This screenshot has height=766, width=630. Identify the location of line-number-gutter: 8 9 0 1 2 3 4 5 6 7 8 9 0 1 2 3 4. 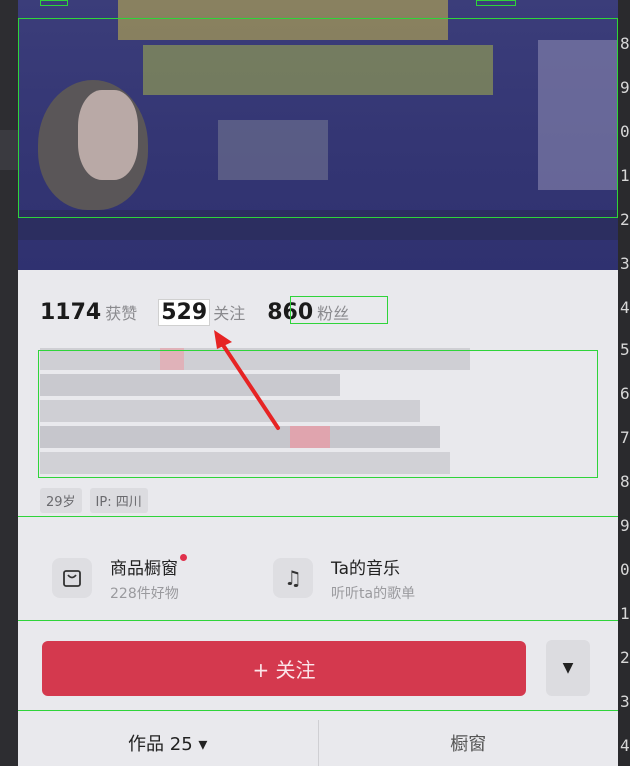
(624, 383).